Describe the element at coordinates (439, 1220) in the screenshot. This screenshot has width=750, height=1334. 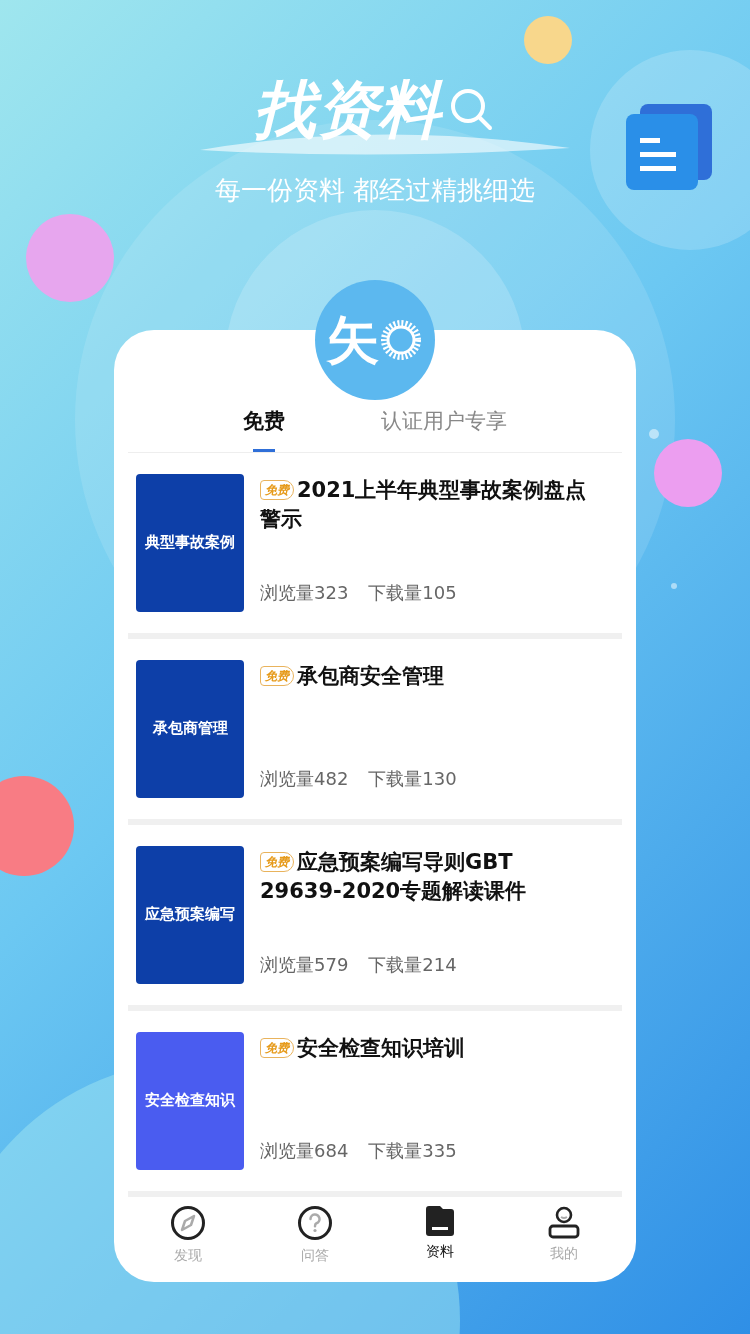
I see `folder-icon` at that location.